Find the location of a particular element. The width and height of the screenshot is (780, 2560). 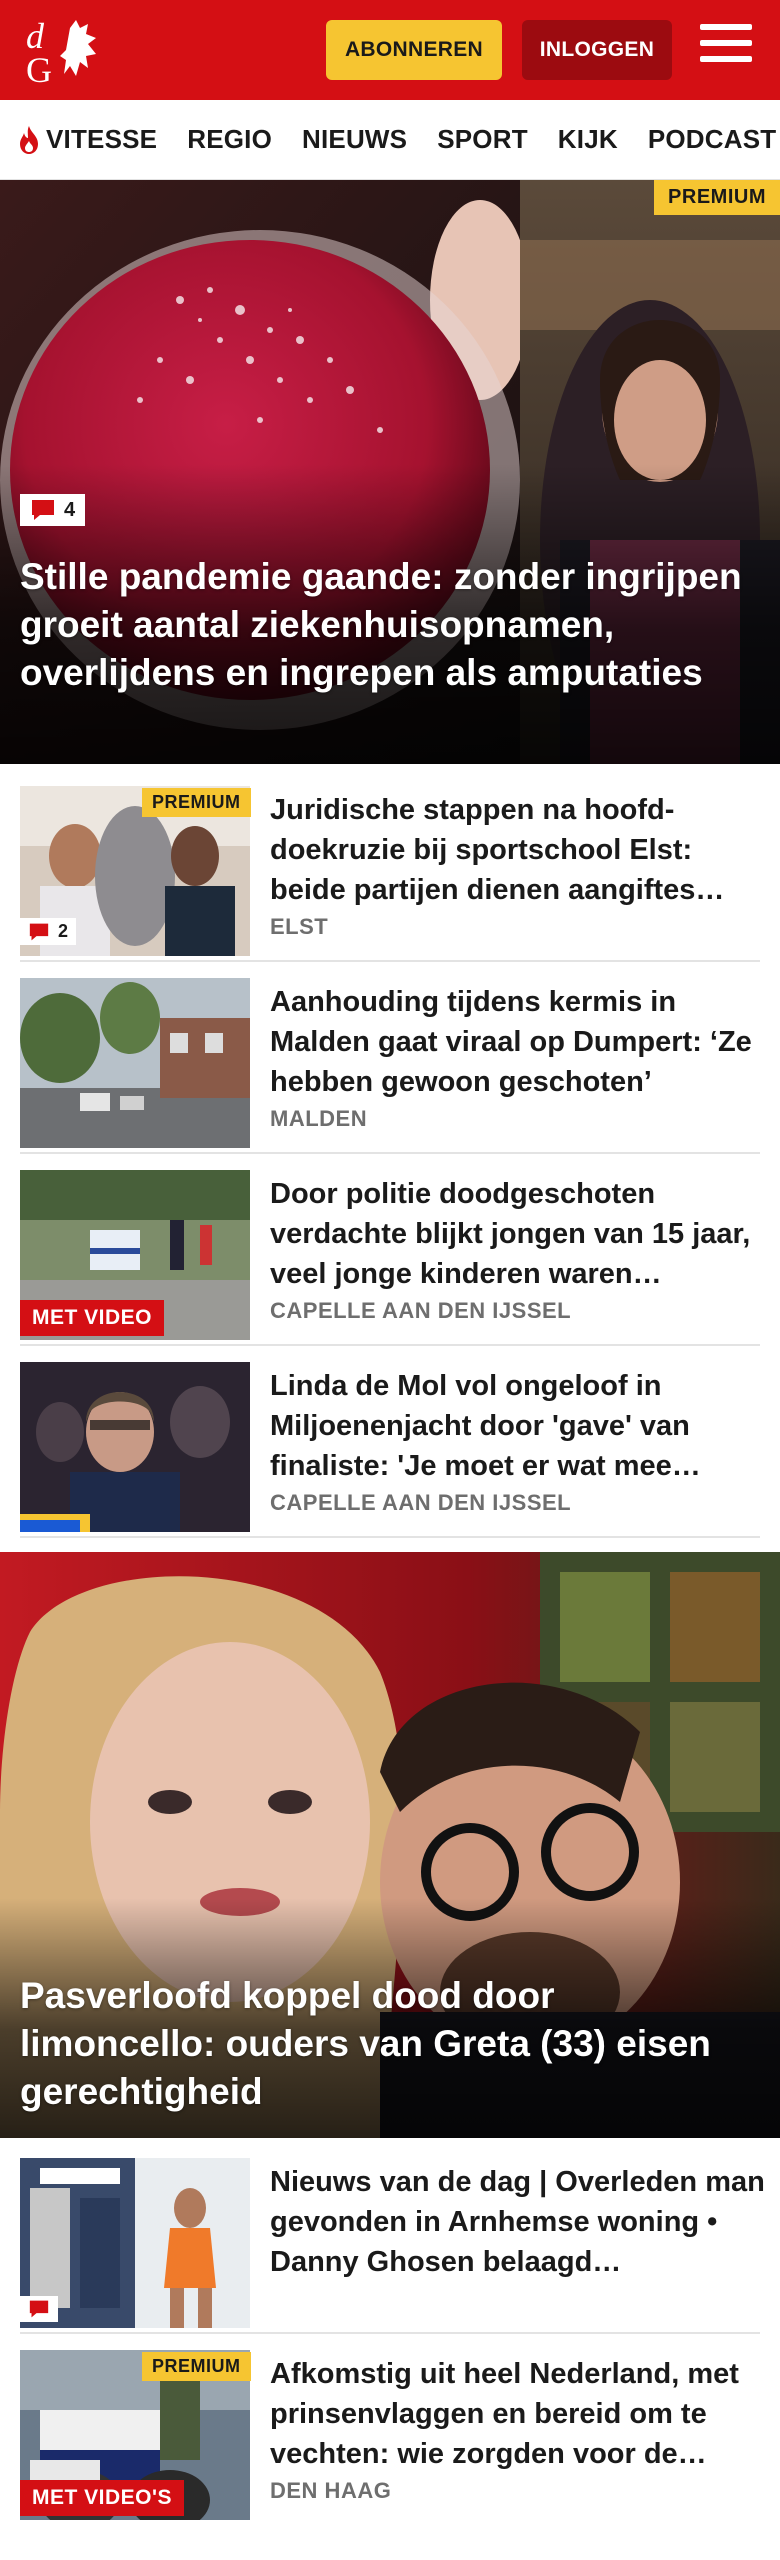

video-badge: MET VIDEO is located at coordinates (92, 1318).